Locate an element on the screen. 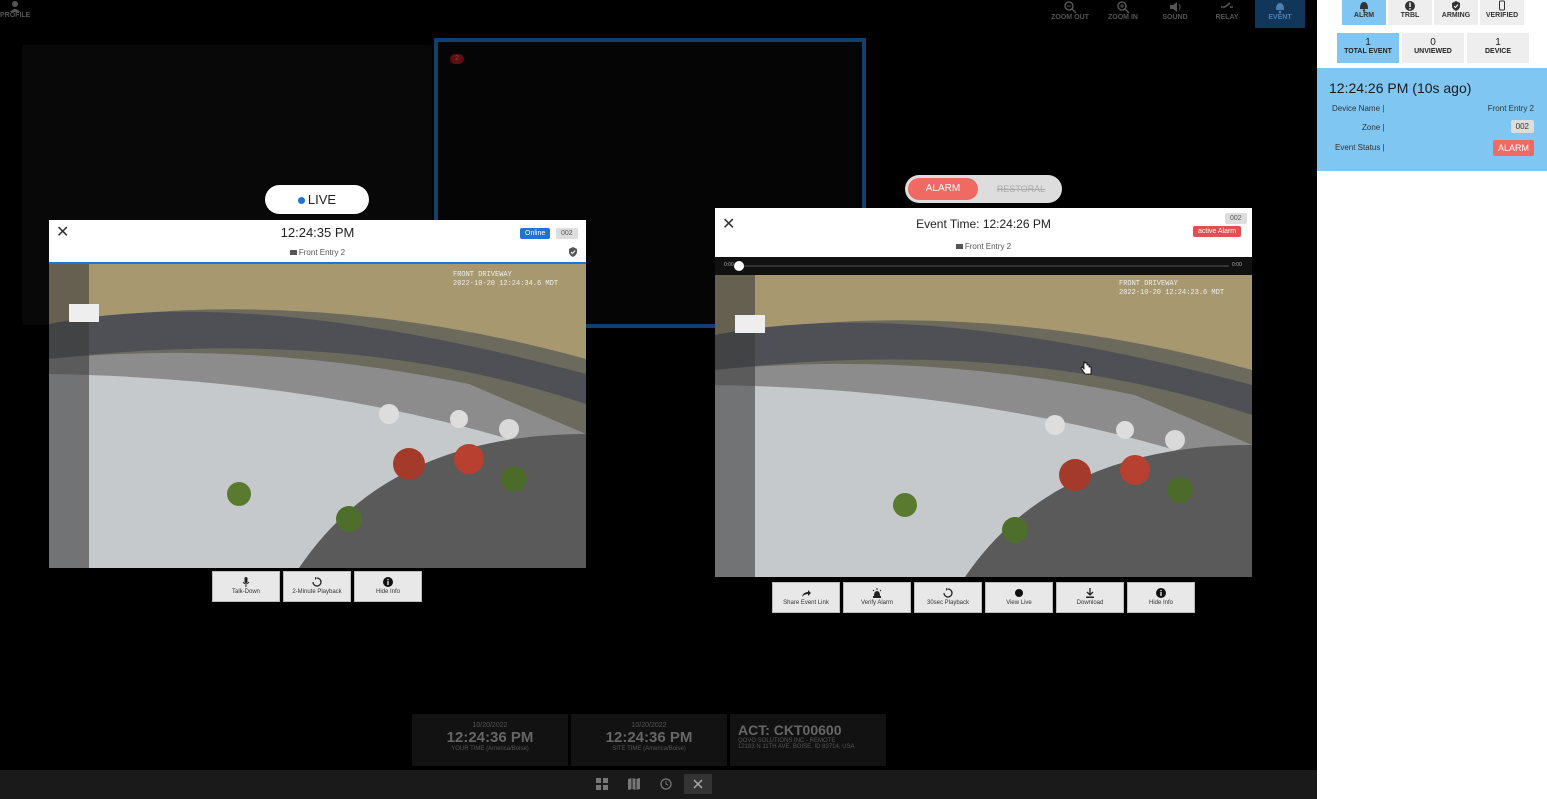 This screenshot has height=799, width=1547. grid-view-button is located at coordinates (602, 784).